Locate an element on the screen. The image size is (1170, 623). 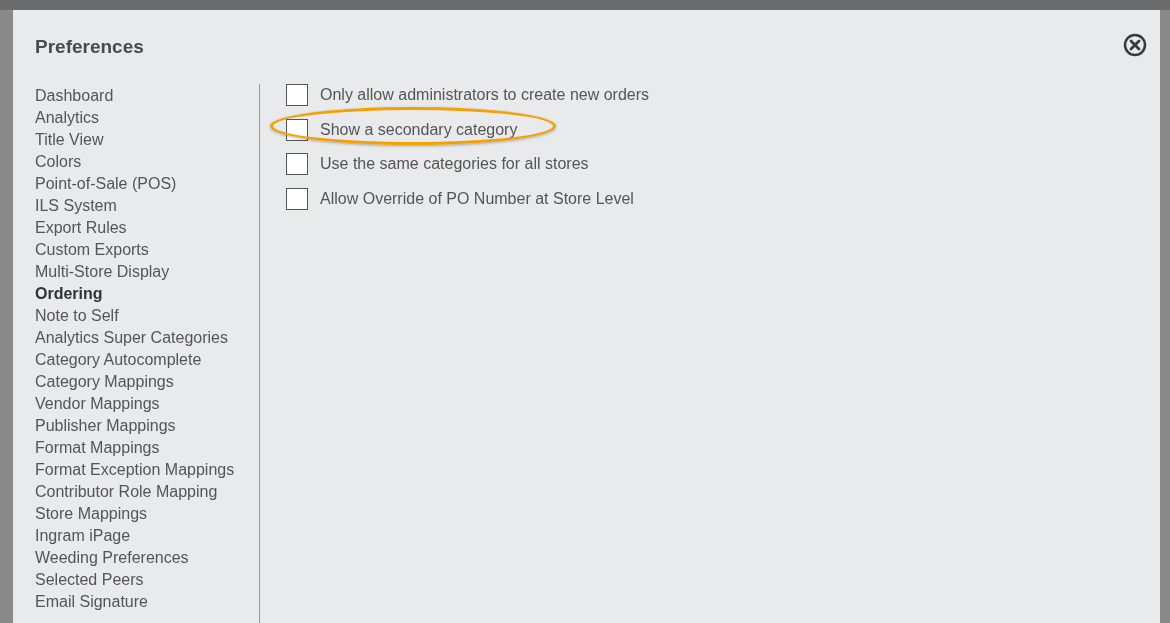
sidebar-item: Title View is located at coordinates (147, 140).